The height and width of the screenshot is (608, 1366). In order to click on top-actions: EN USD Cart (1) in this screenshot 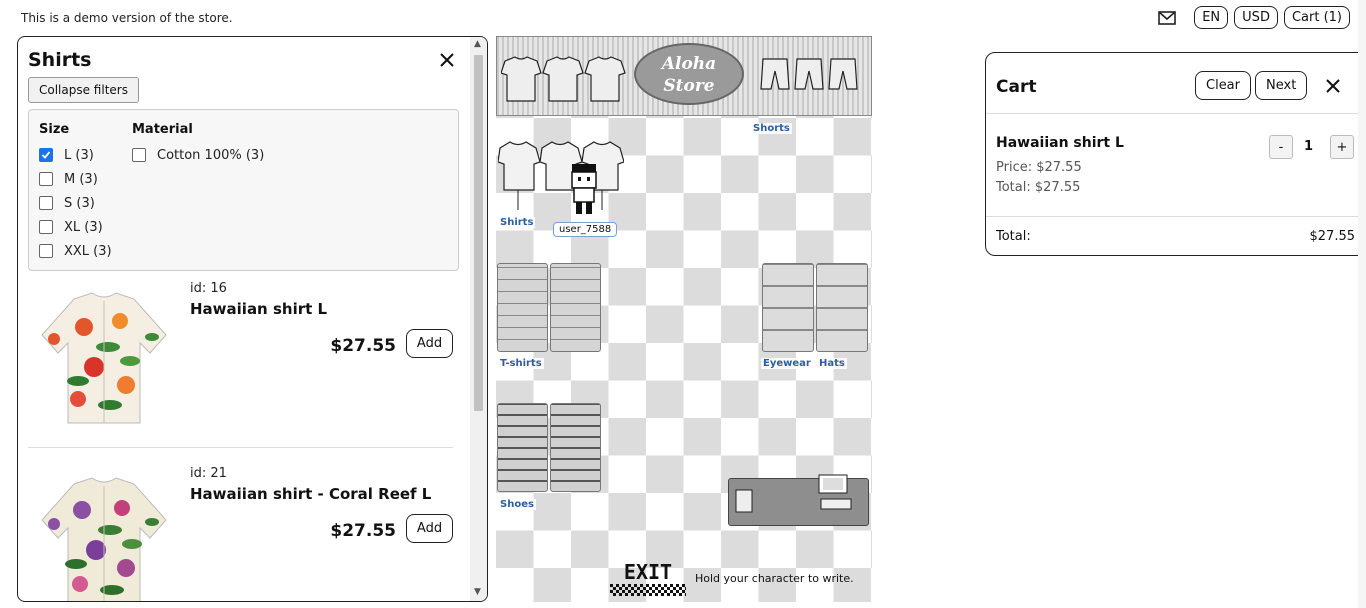, I will do `click(1253, 17)`.